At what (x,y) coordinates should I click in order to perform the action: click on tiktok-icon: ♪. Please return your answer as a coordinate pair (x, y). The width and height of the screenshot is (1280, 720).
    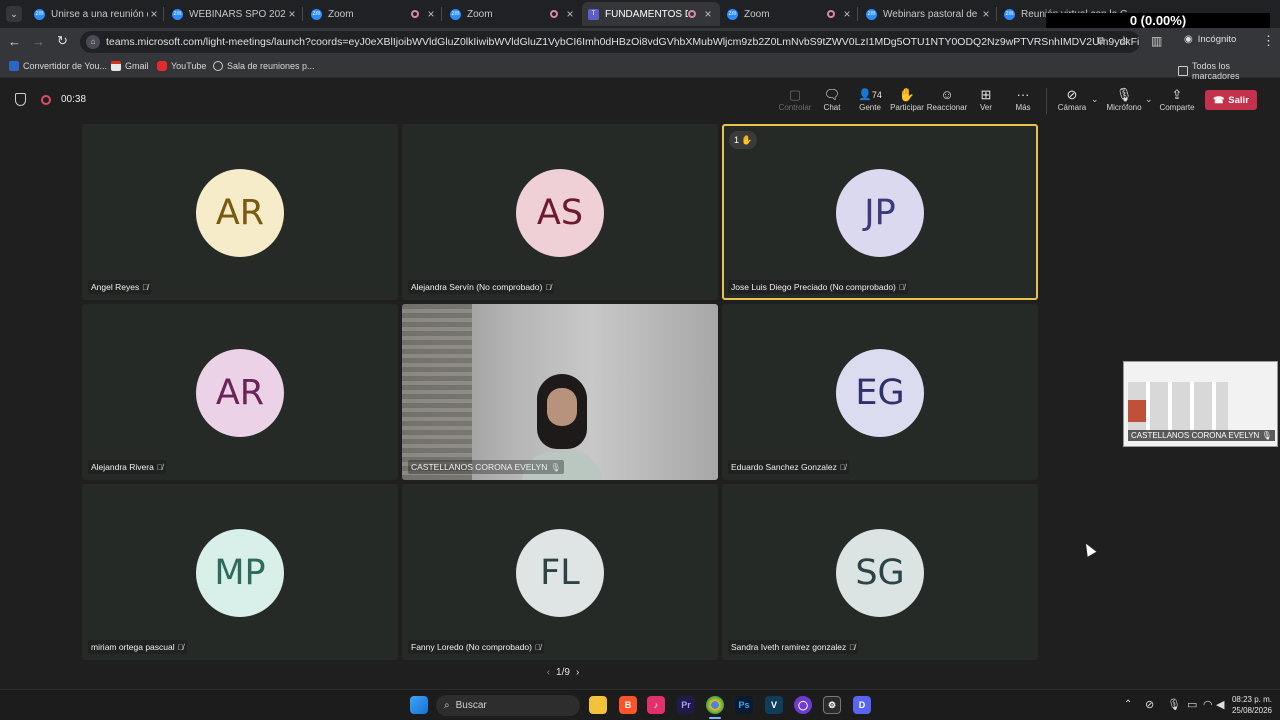
    Looking at the image, I should click on (656, 705).